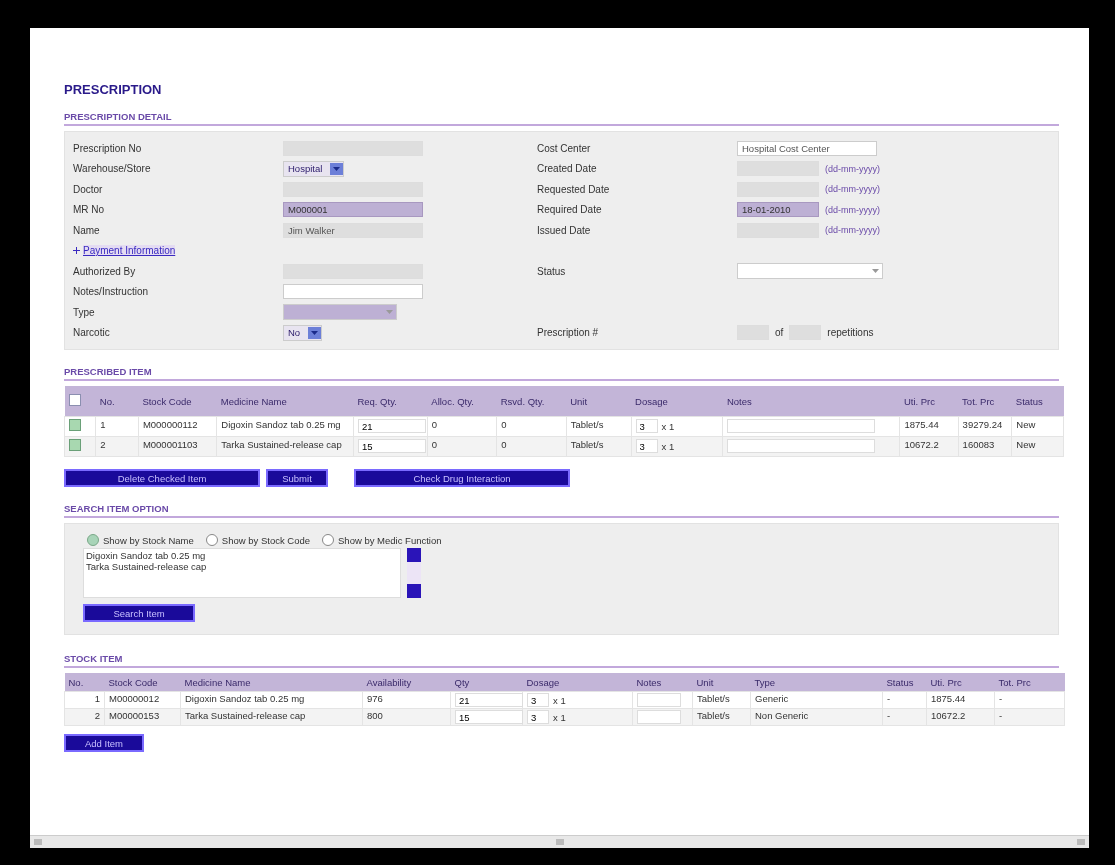 The width and height of the screenshot is (1115, 865). Describe the element at coordinates (649, 682) in the screenshot. I see `column-header: Notes` at that location.